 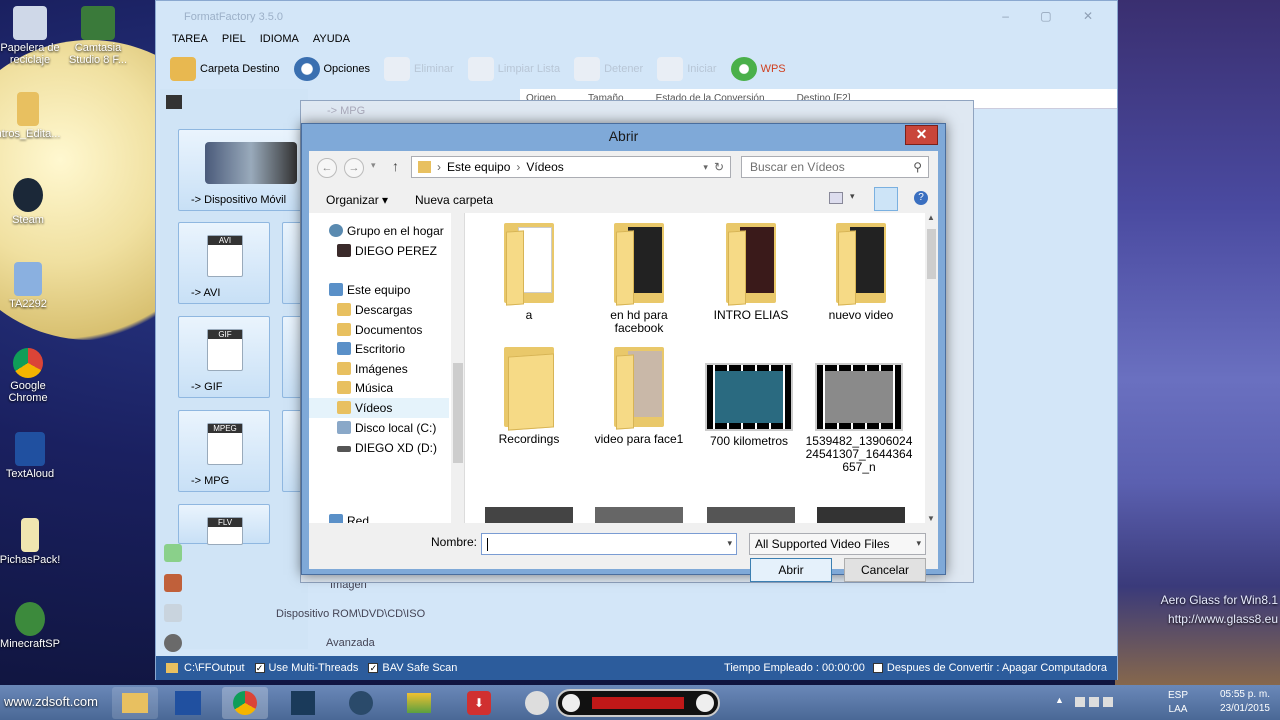 I want to click on tile-gif: GIF -> GIF, so click(x=224, y=357).